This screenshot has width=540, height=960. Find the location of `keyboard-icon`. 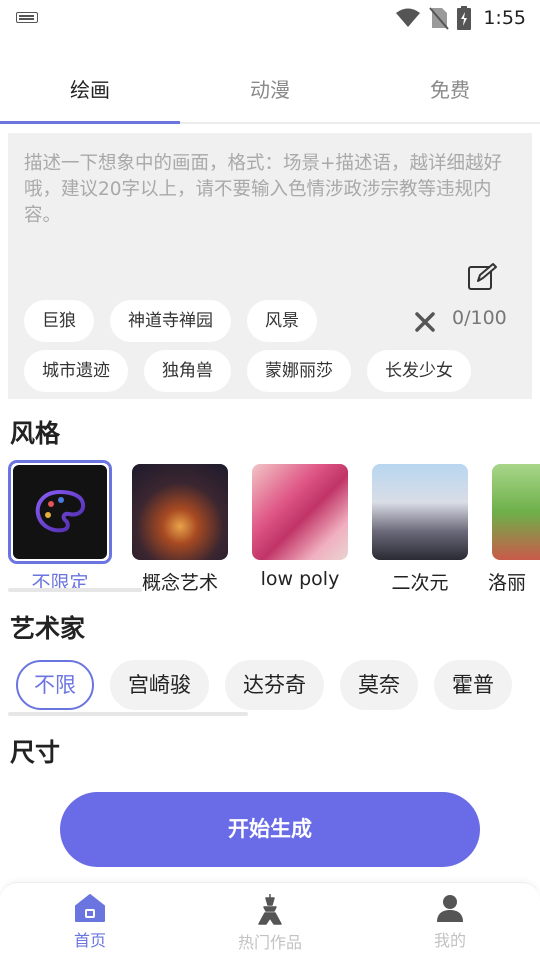

keyboard-icon is located at coordinates (27, 17).